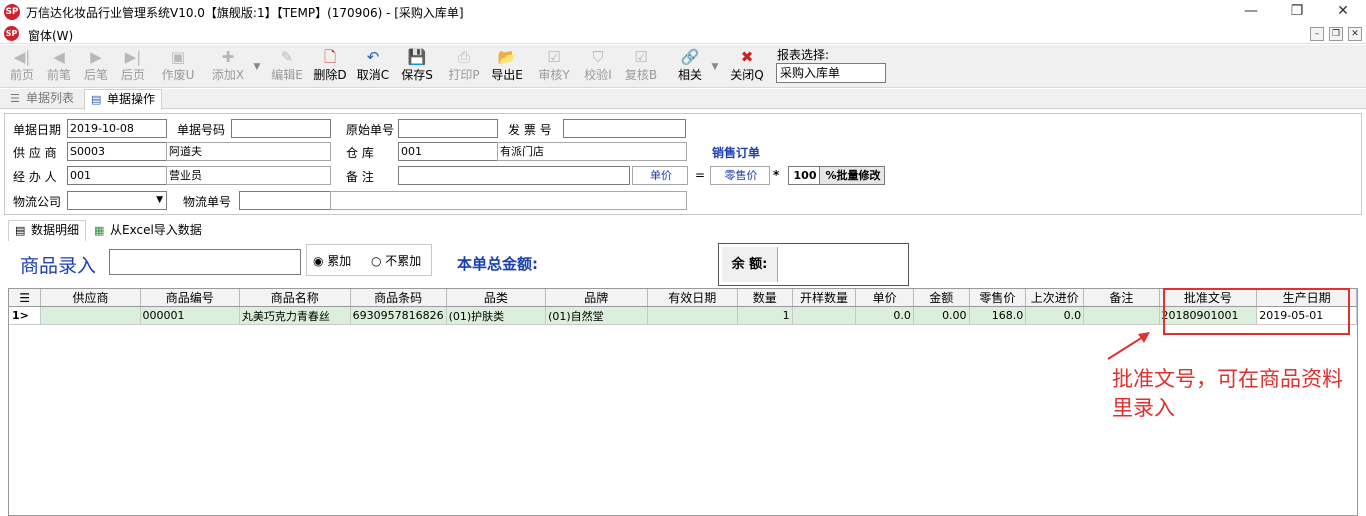  Describe the element at coordinates (90, 298) in the screenshot. I see `col-header: 供应商` at that location.